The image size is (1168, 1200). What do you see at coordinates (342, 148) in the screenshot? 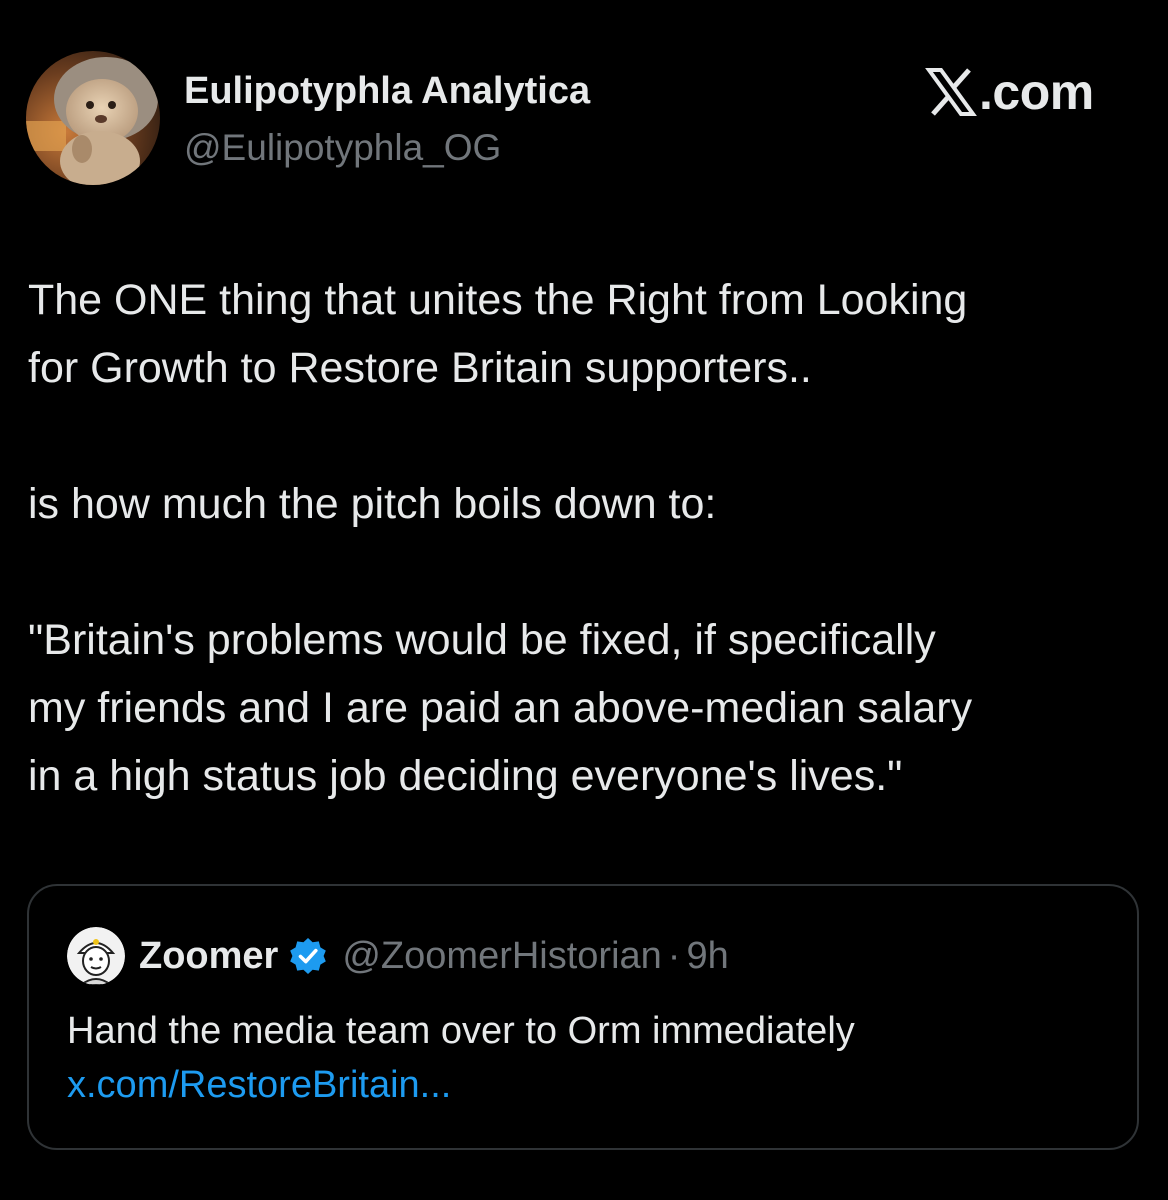
I see `author-handle: @Eulipotyphla_OG` at bounding box center [342, 148].